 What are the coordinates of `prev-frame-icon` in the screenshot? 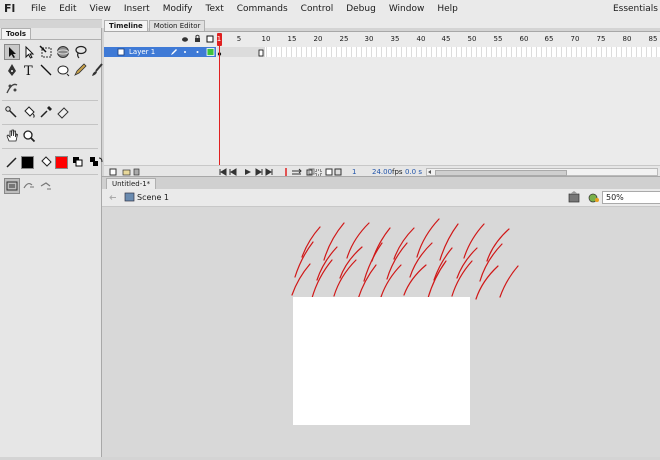 It's located at (233, 172).